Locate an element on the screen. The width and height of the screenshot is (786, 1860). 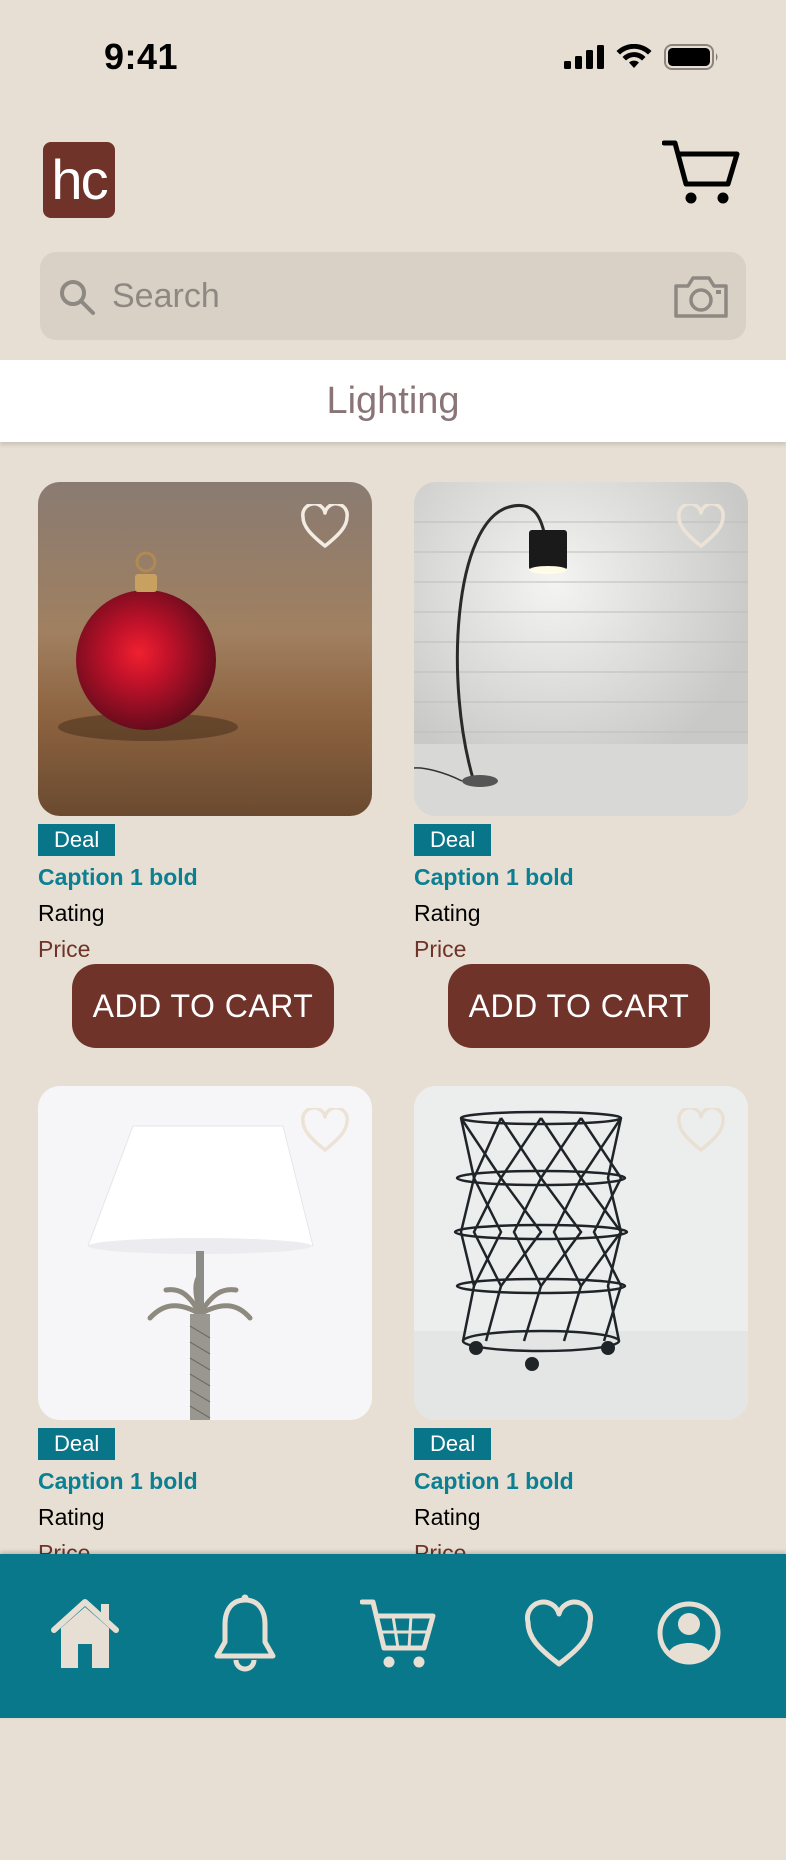
search-bar is located at coordinates (393, 296).